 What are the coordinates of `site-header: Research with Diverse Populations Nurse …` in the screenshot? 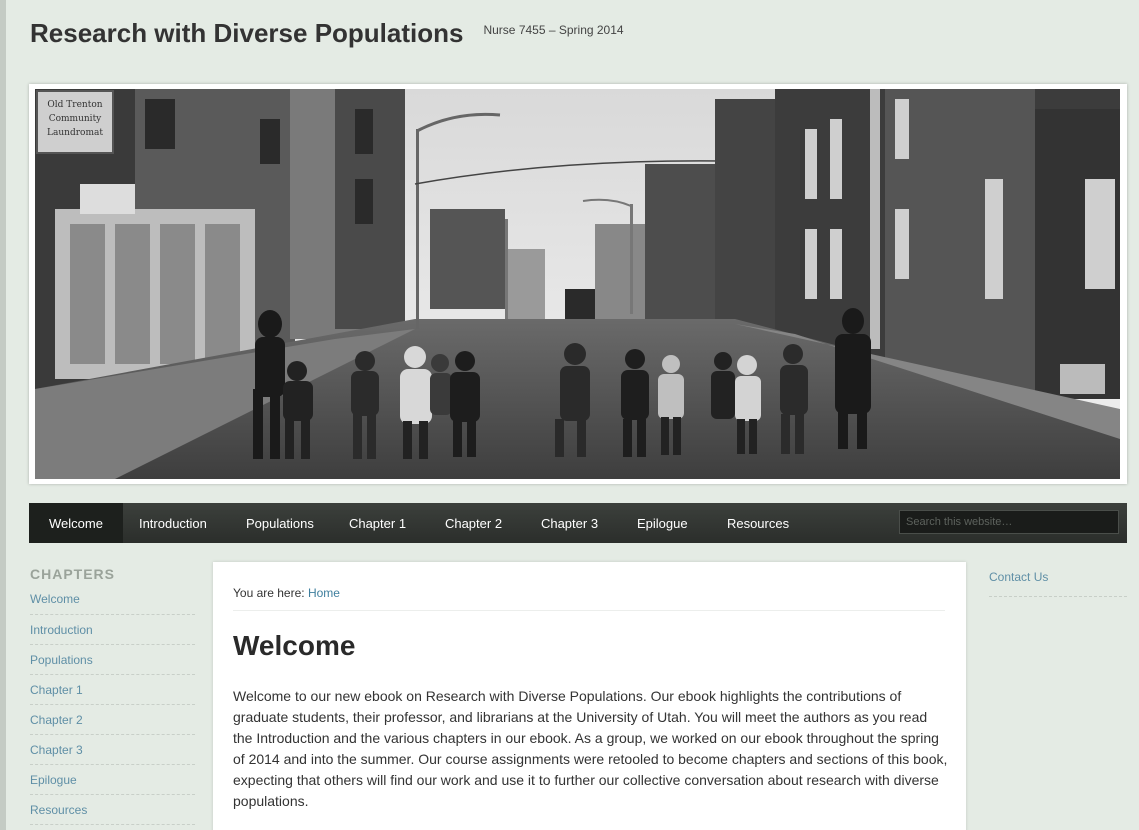 It's located at (327, 35).